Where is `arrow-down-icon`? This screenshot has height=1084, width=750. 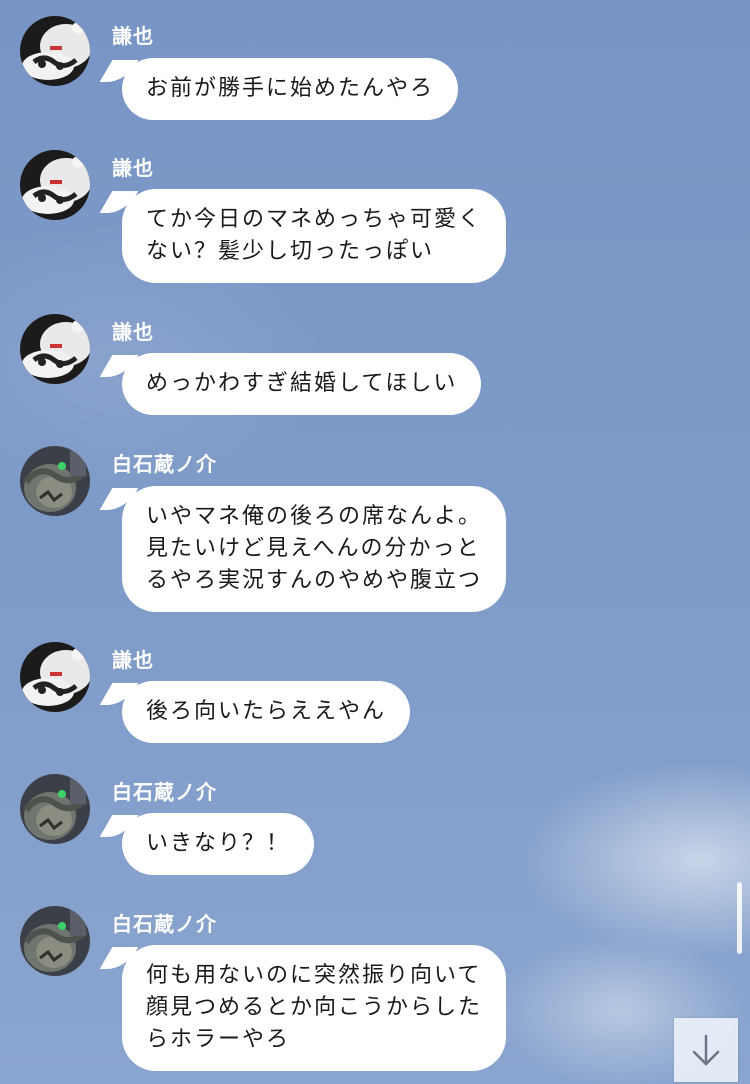
arrow-down-icon is located at coordinates (706, 1050).